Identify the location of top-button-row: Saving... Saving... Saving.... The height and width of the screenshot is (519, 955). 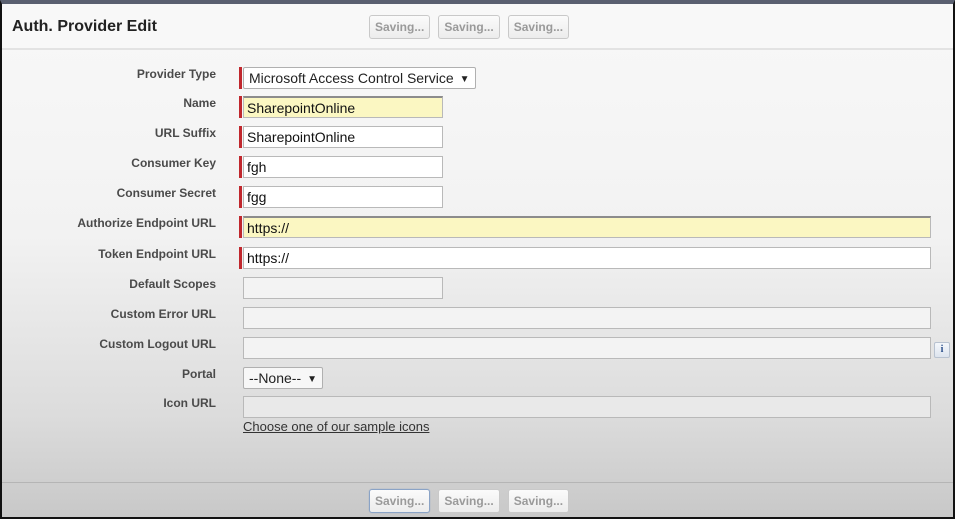
(469, 27).